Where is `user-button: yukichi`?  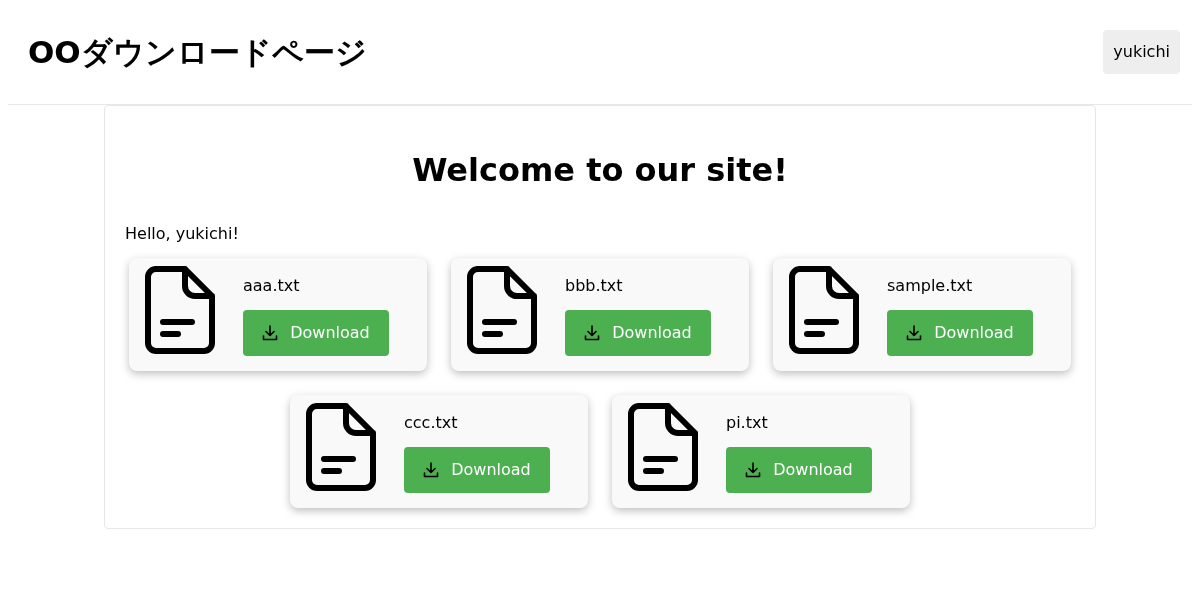
user-button: yukichi is located at coordinates (1141, 52).